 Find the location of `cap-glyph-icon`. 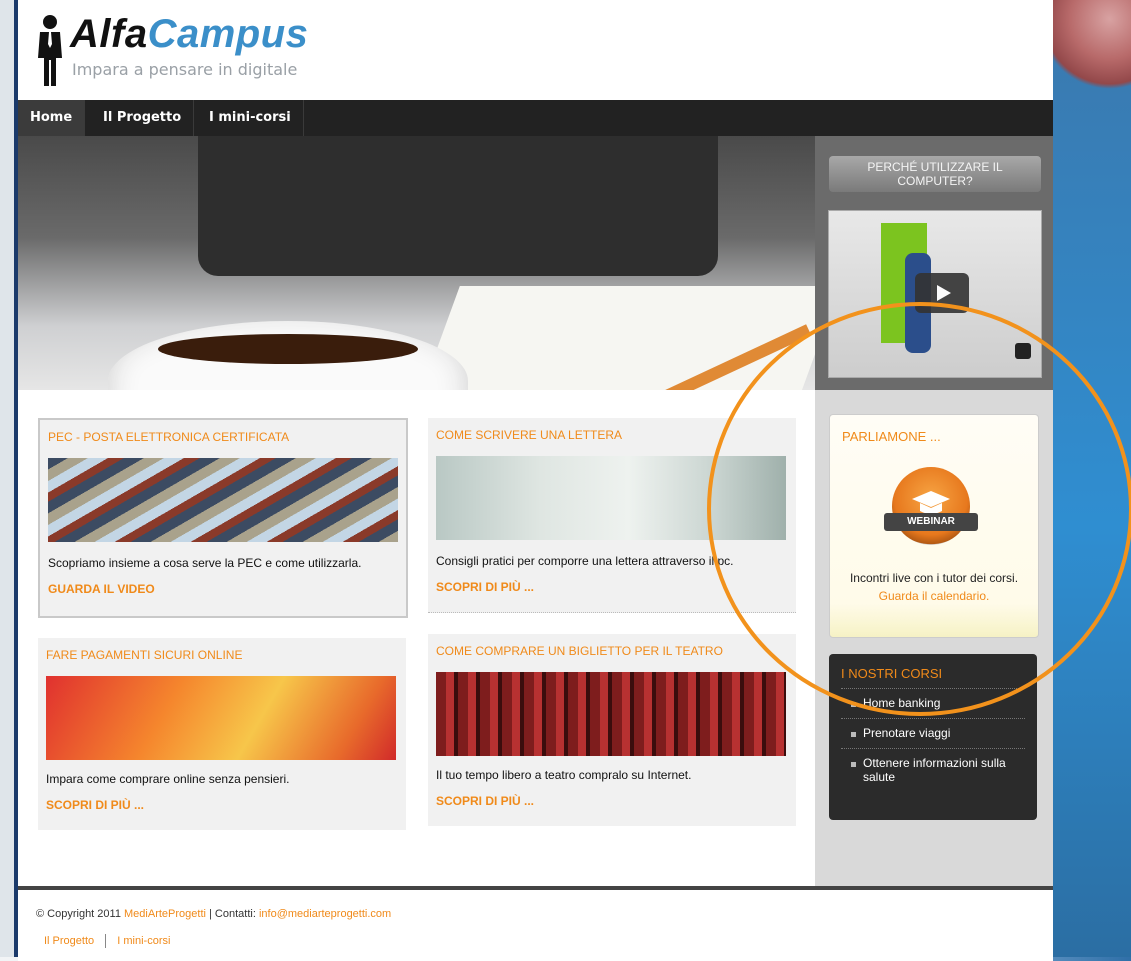

cap-glyph-icon is located at coordinates (931, 502).